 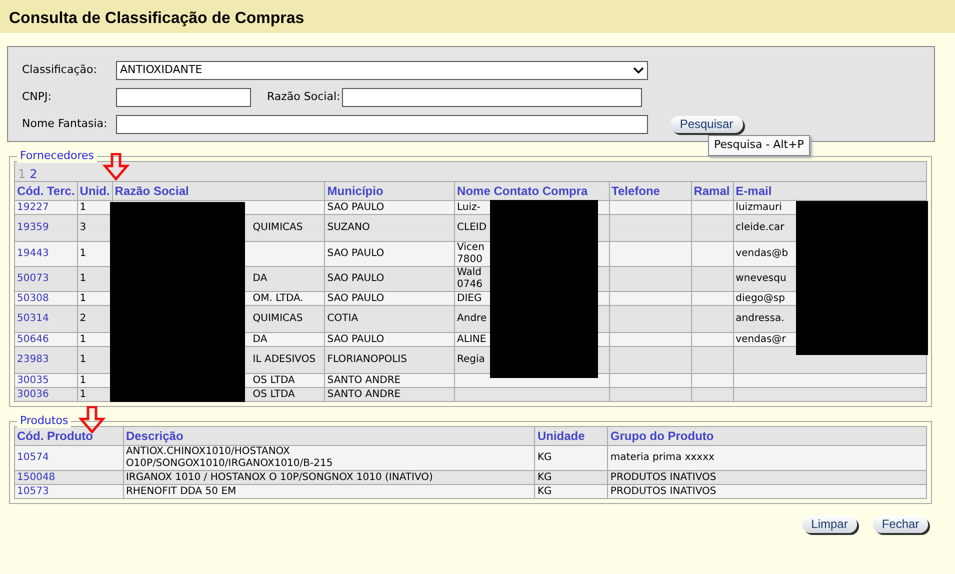 What do you see at coordinates (767, 436) in the screenshot?
I see `column-header: Grupo do Produto` at bounding box center [767, 436].